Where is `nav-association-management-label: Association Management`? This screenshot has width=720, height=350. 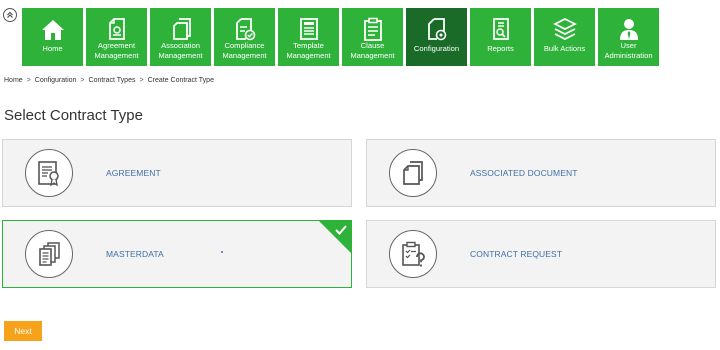
nav-association-management-label: Association Management is located at coordinates (180, 50).